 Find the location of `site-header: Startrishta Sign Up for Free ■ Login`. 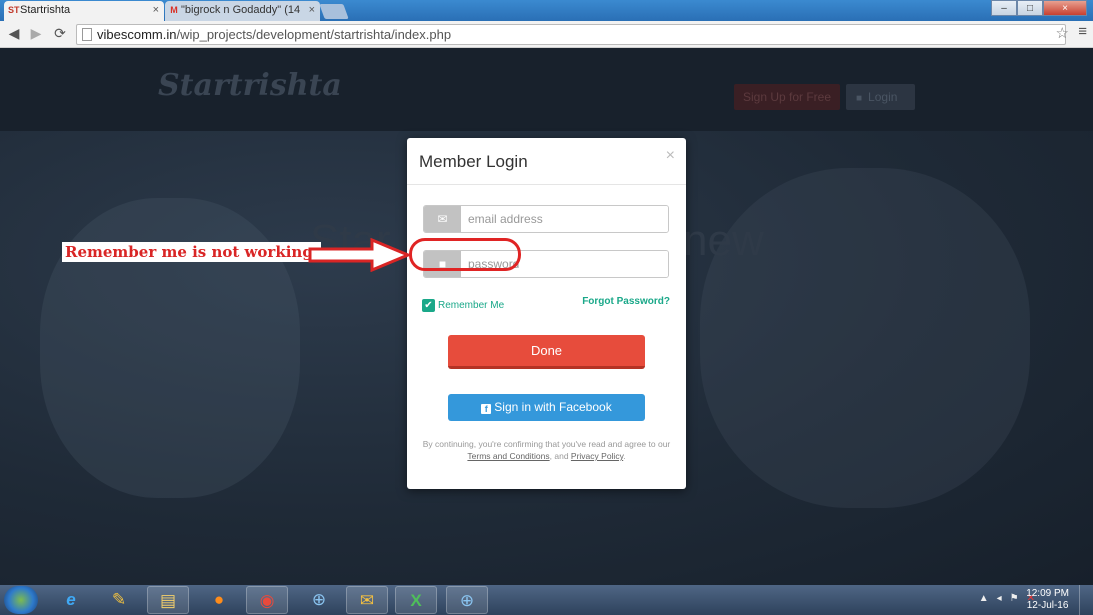

site-header: Startrishta Sign Up for Free ■ Login is located at coordinates (546, 89).